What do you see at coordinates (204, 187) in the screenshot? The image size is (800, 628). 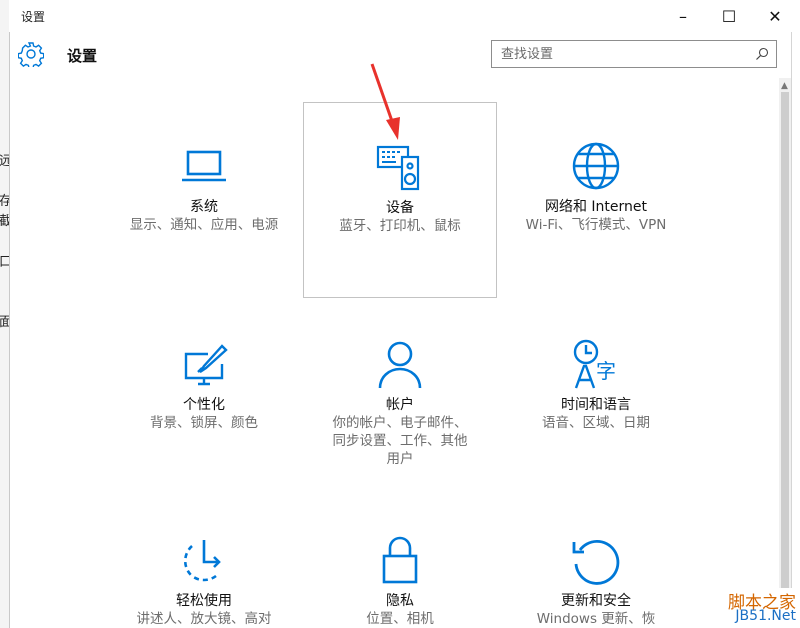 I see `tile-system: 系统 显示、通知、应用、电源` at bounding box center [204, 187].